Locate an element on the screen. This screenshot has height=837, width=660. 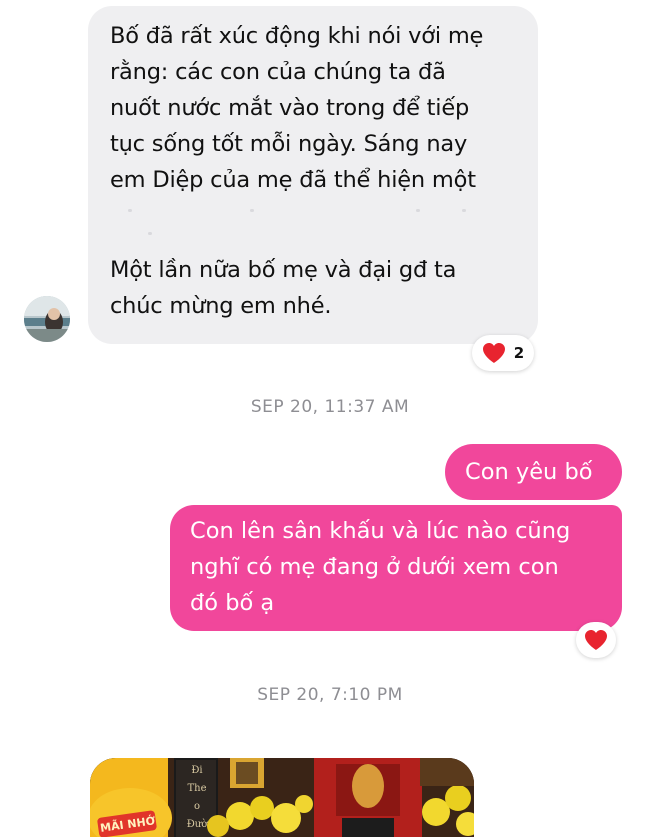
message-line: tục sống tốt mỗi ngày. Sáng nay is located at coordinates (289, 144).